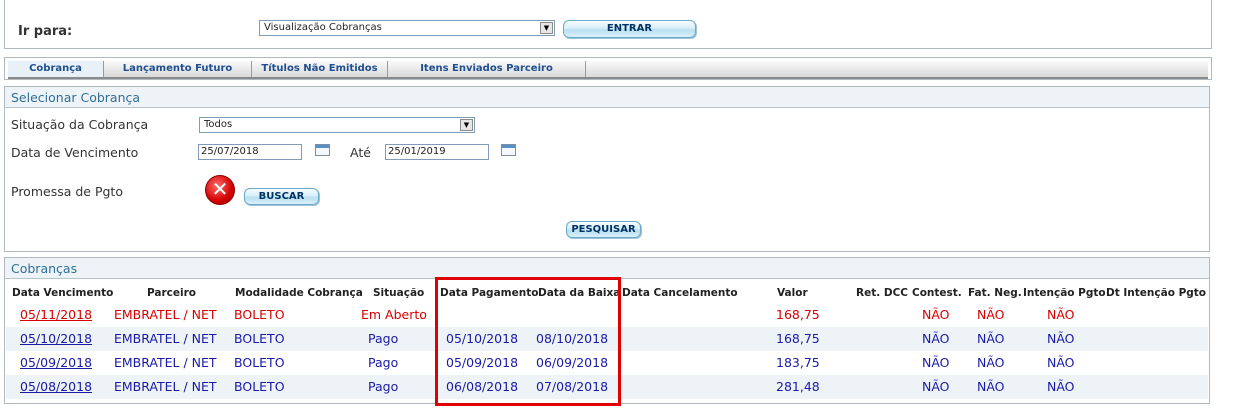  What do you see at coordinates (798, 362) in the screenshot?
I see `valor-cell: 183,75` at bounding box center [798, 362].